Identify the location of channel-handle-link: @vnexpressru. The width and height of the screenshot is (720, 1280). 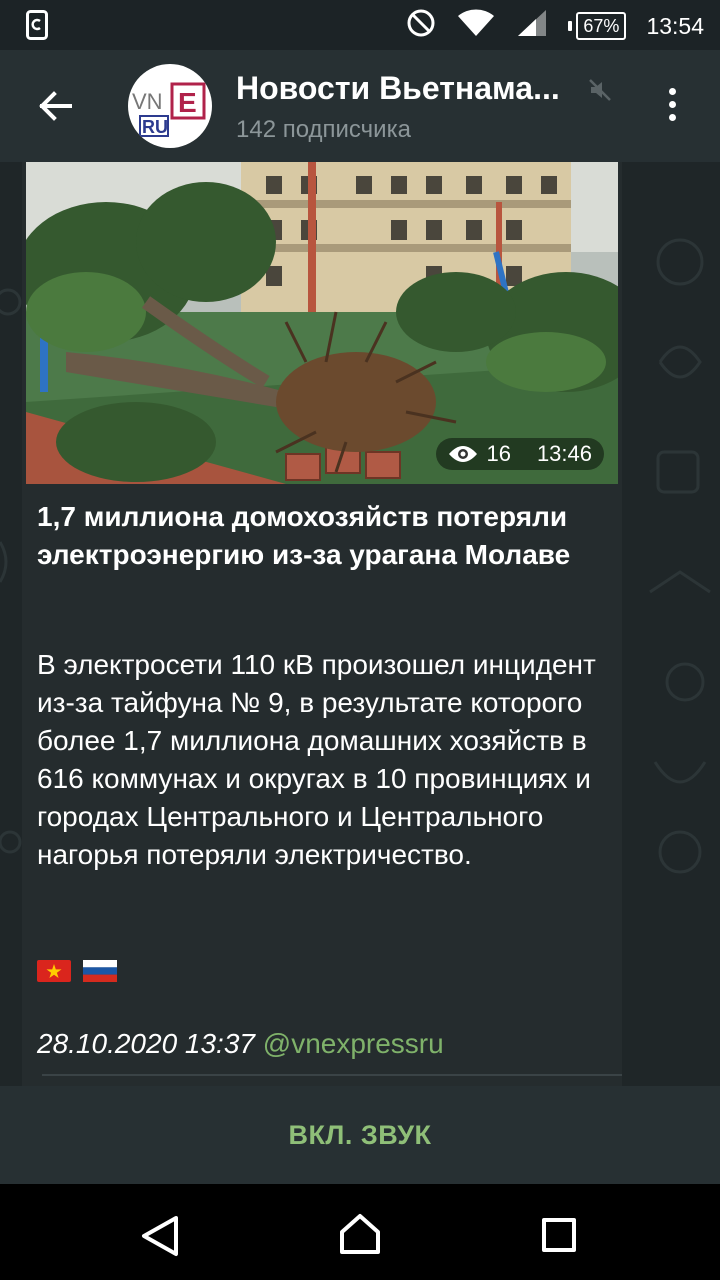
(353, 1043).